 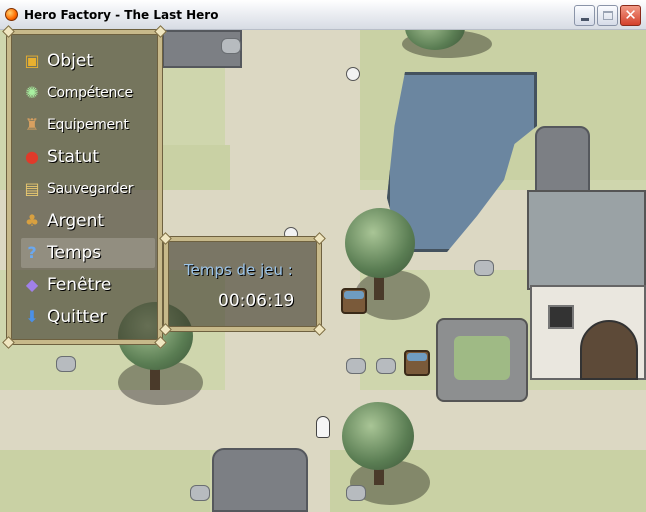 I want to click on menu-item-label: Quitter, so click(x=77, y=317).